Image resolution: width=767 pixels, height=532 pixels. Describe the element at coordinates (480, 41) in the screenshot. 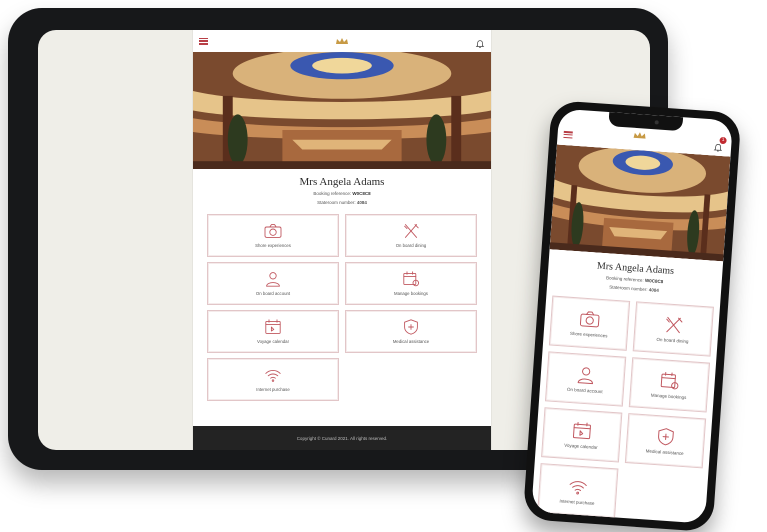

I see `notification-bell-icon` at that location.